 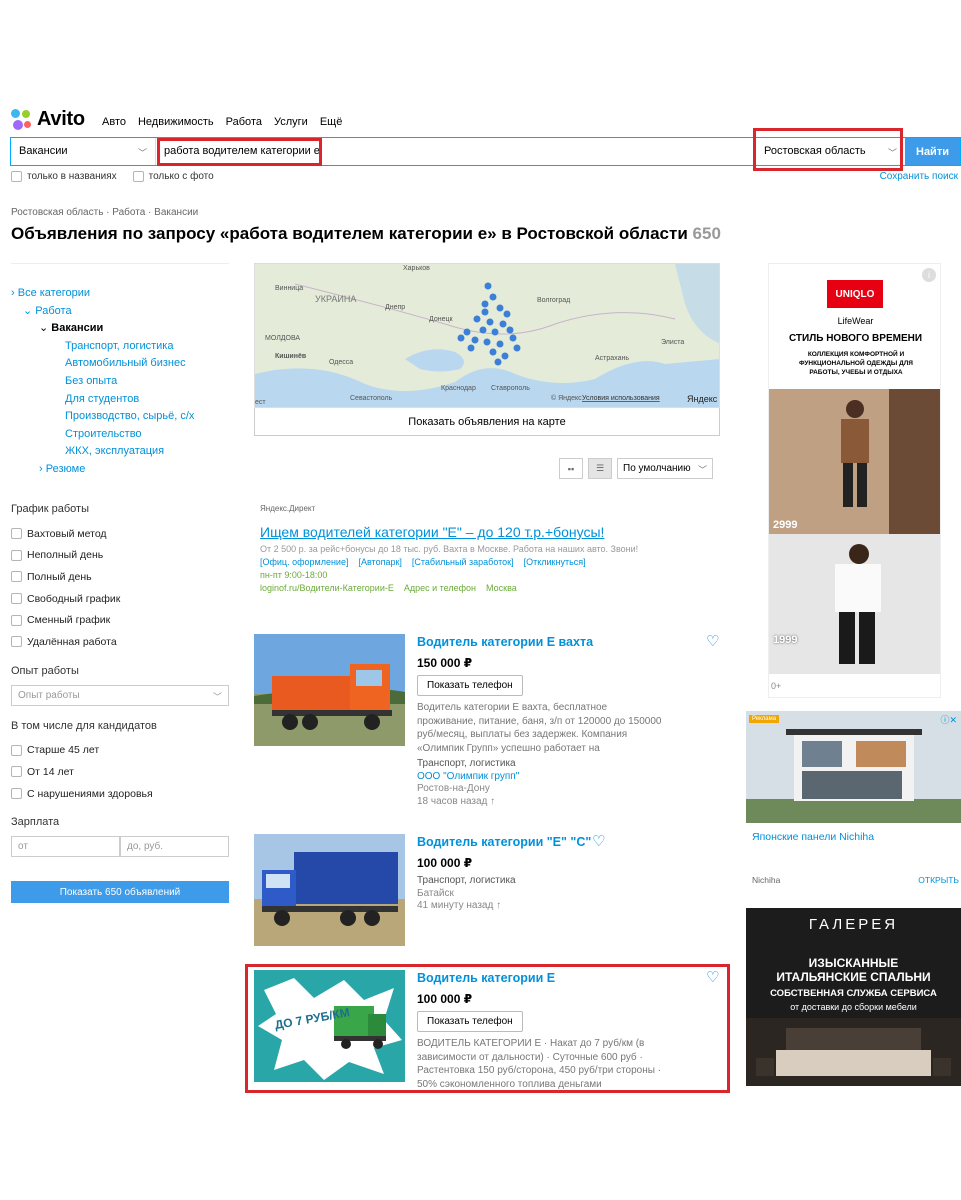 I want to click on experience-select: Опыт работы ﹀, so click(x=120, y=695).